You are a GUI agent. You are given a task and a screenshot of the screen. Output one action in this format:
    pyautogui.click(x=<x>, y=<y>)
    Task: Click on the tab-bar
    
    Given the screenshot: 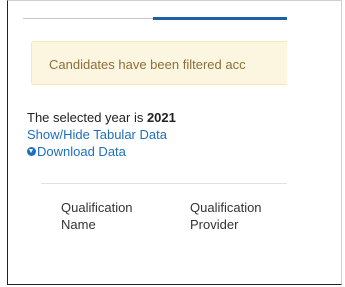 What is the action you would take?
    pyautogui.click(x=155, y=18)
    